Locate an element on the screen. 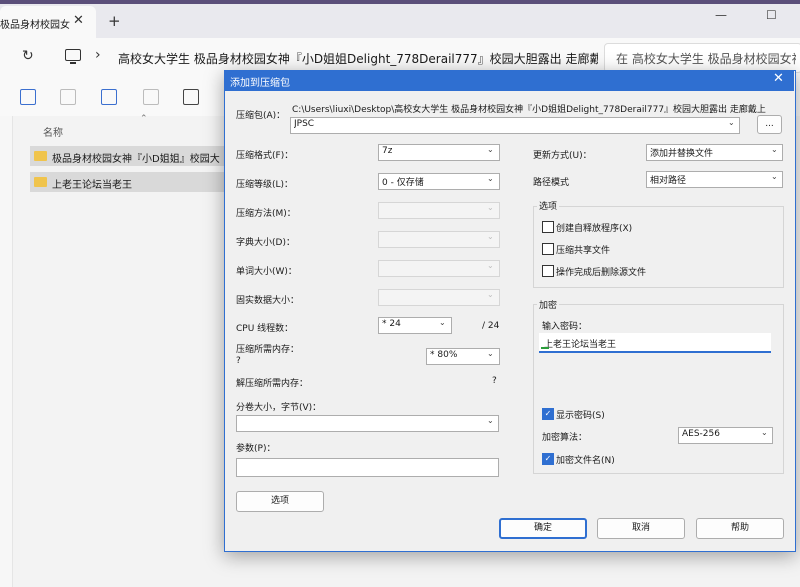 Image resolution: width=800 pixels, height=587 pixels. pathmode-value: 相对路径 is located at coordinates (668, 181).